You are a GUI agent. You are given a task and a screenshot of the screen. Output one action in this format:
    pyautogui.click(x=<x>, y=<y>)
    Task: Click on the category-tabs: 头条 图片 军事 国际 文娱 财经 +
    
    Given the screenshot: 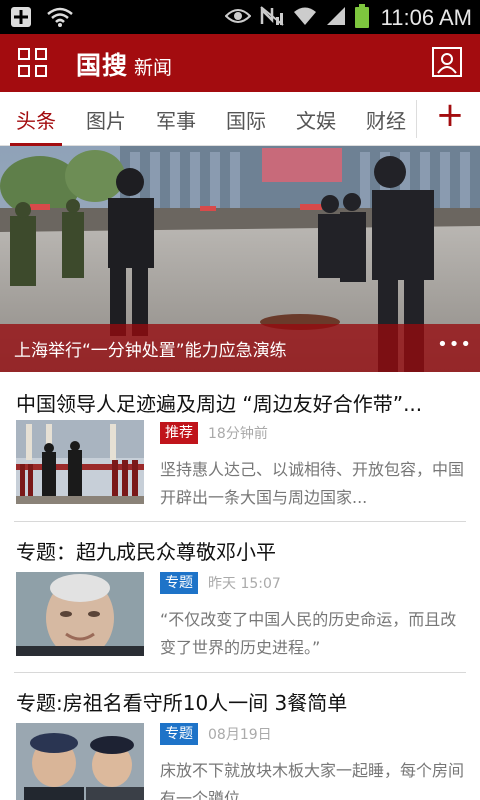 What is the action you would take?
    pyautogui.click(x=240, y=119)
    